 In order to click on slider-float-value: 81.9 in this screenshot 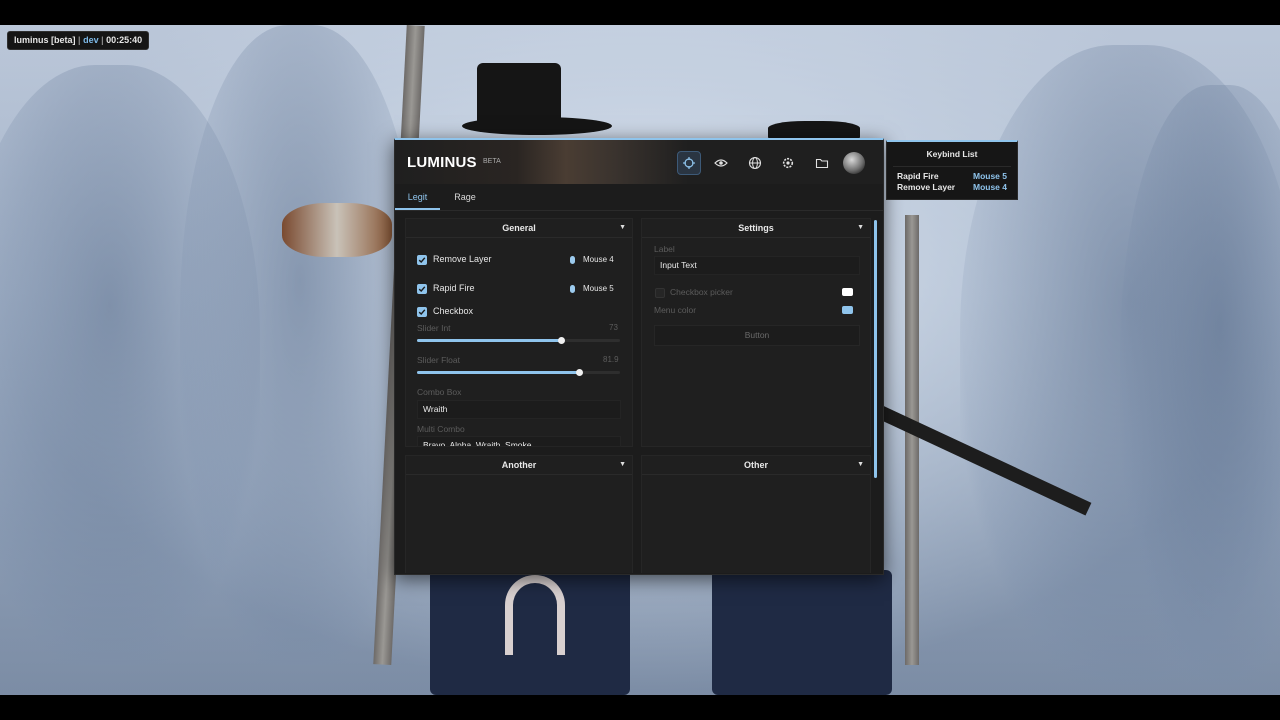, I will do `click(611, 359)`.